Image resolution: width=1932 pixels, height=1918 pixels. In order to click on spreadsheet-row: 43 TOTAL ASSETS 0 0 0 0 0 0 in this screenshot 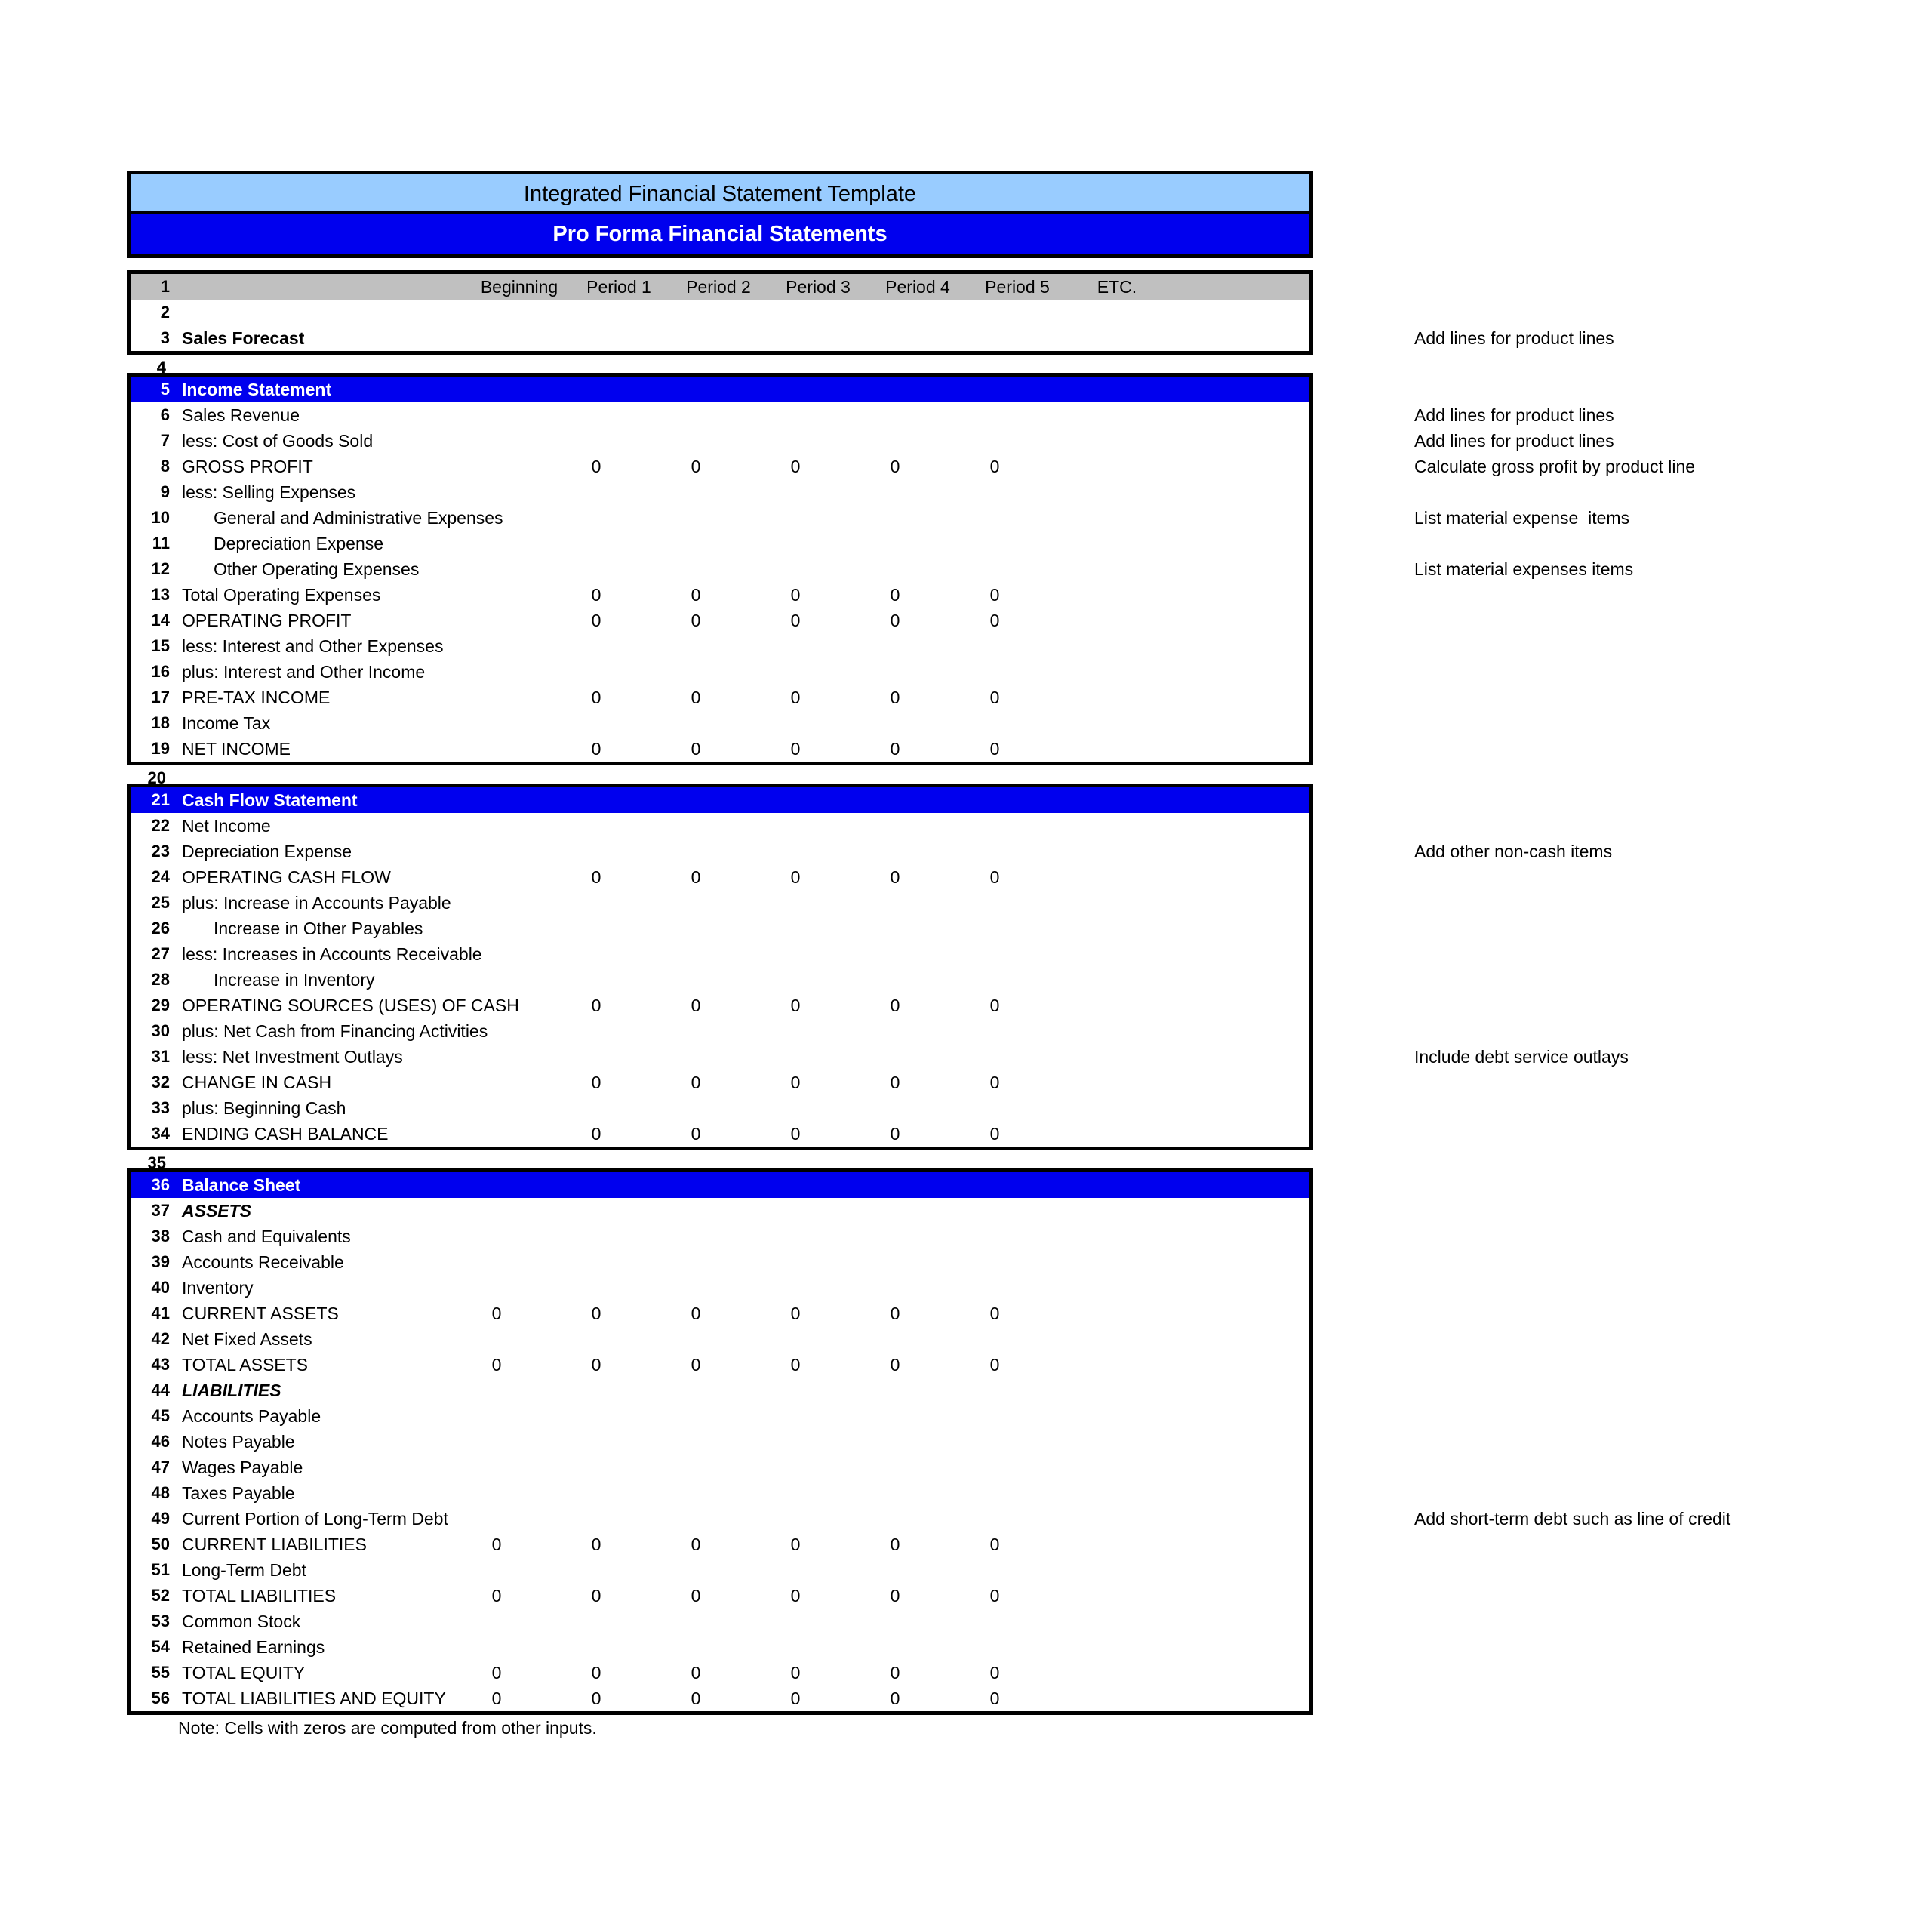, I will do `click(720, 1365)`.